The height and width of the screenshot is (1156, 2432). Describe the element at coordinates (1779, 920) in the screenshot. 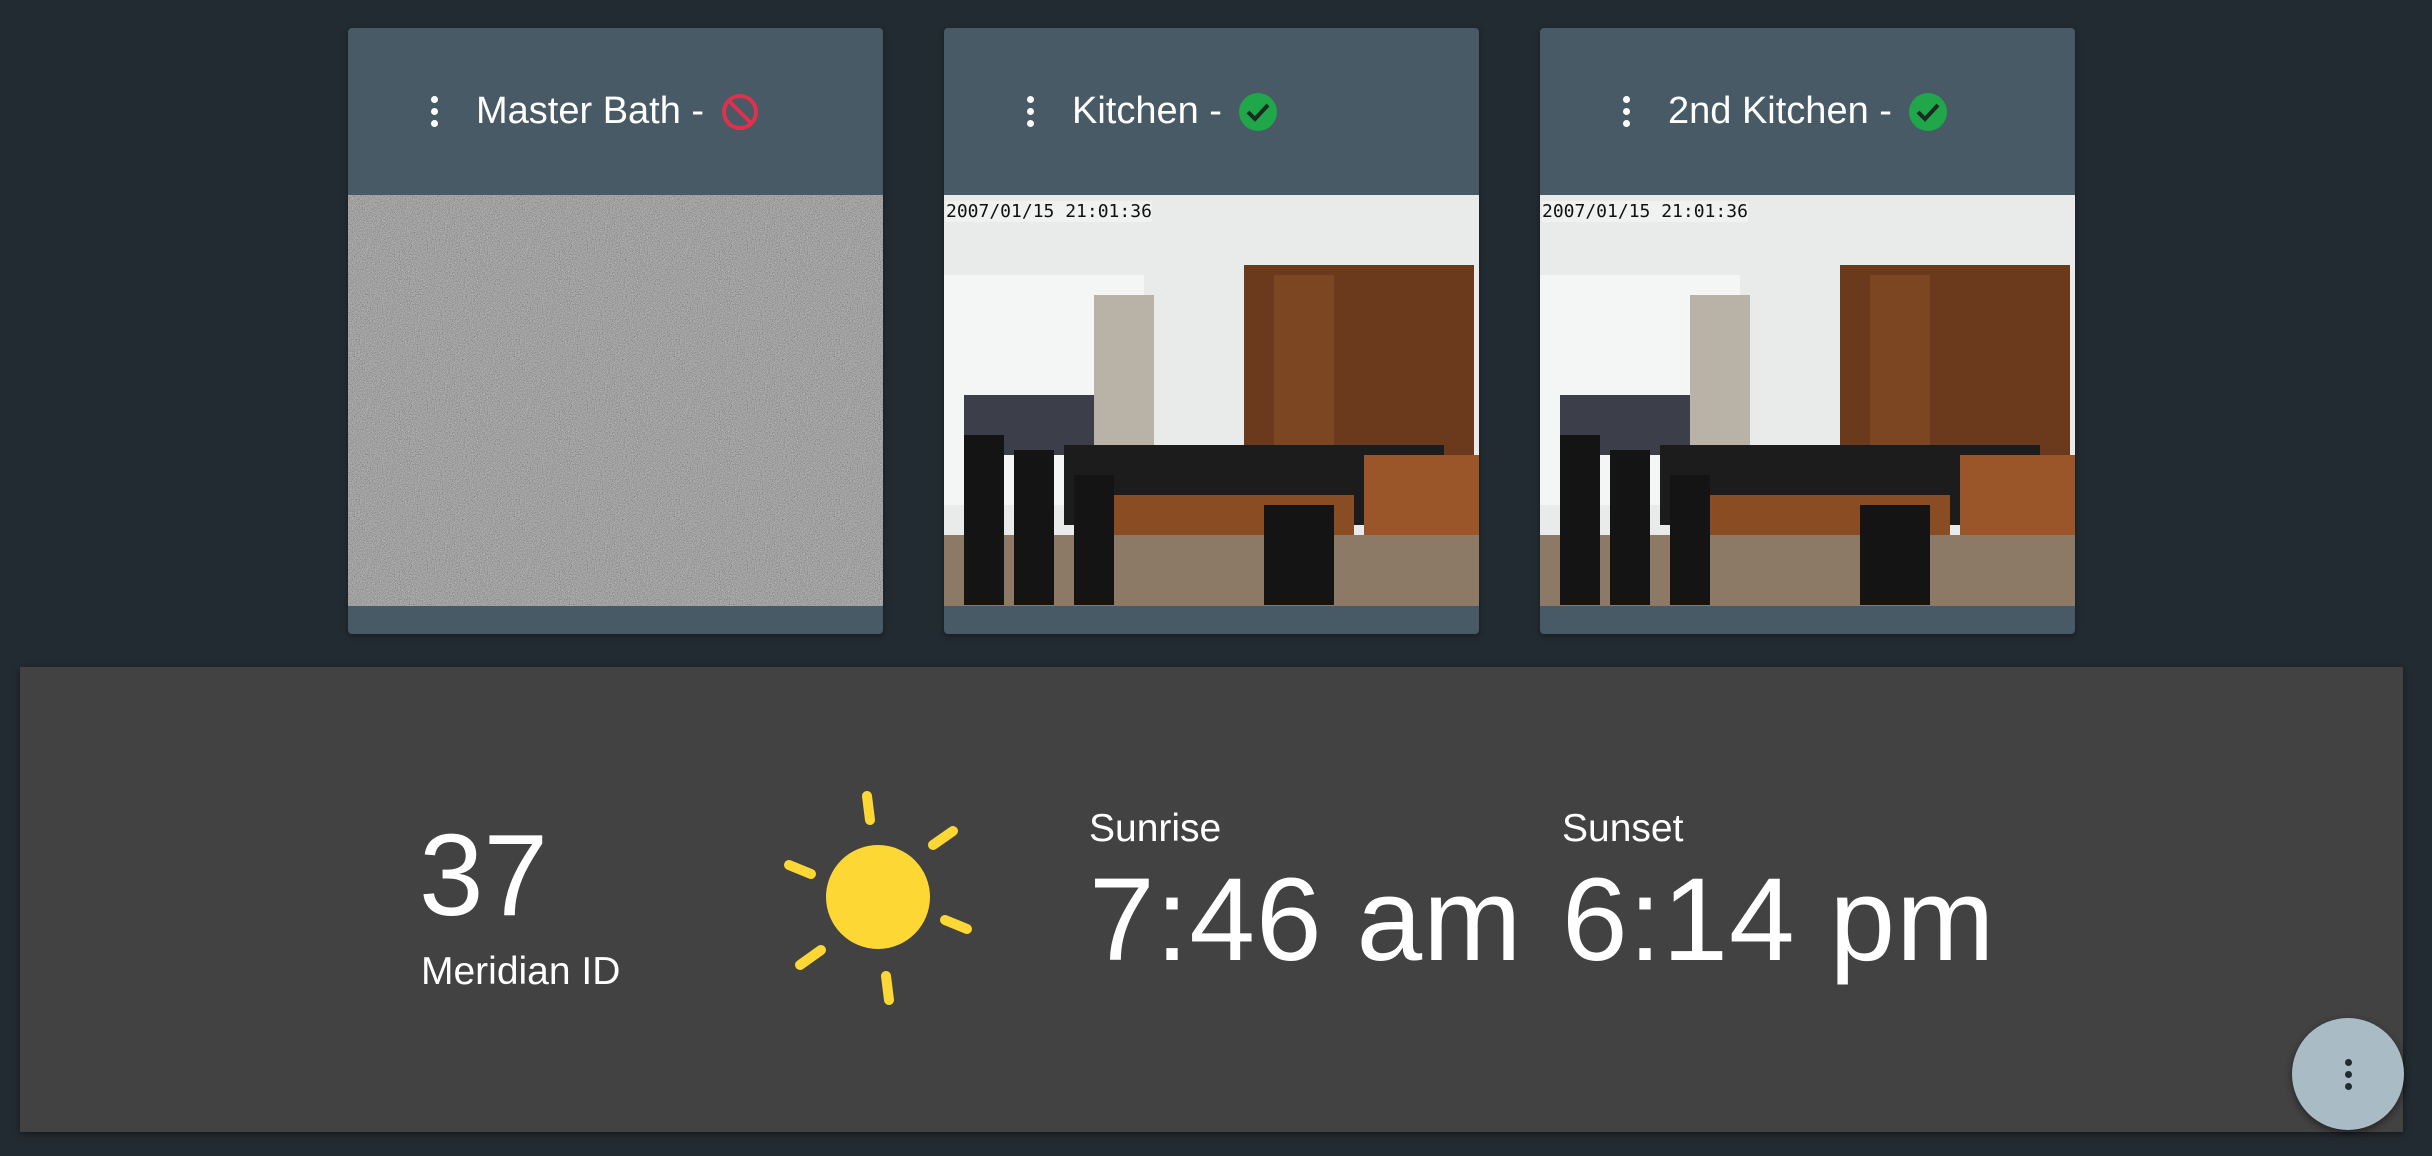

I see `sunset-time: 6:14 pm` at that location.